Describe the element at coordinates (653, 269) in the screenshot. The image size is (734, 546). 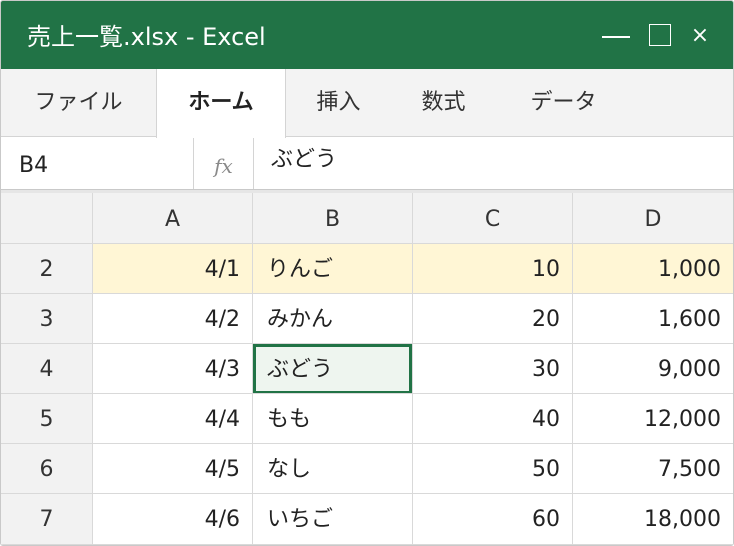
I see `cell-d2: 1,000` at that location.